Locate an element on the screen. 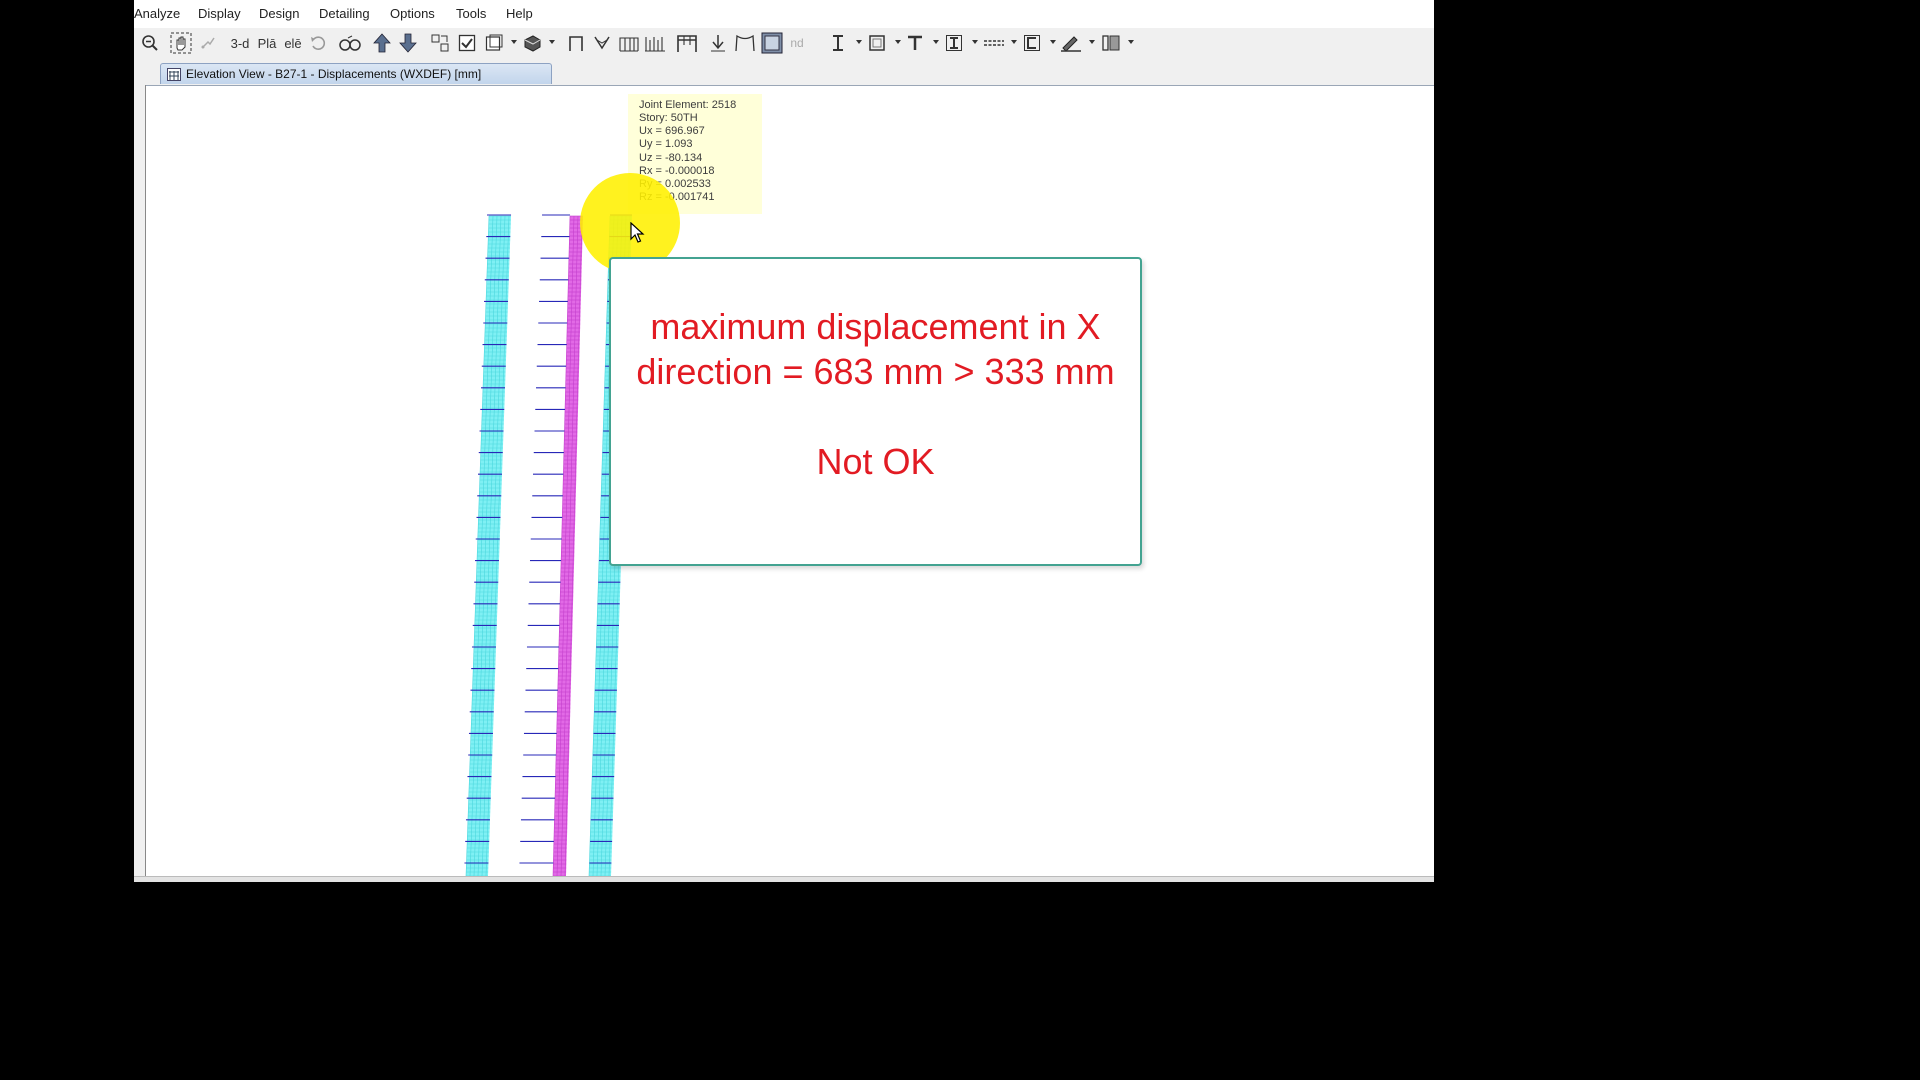  menu-display: Display is located at coordinates (219, 13).